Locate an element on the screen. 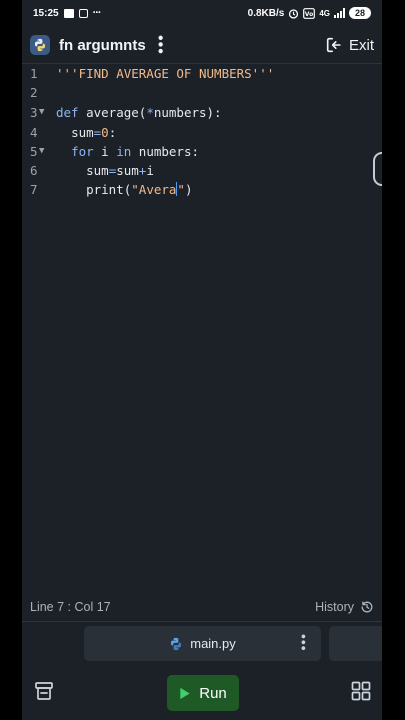 This screenshot has width=405, height=720. file-tabs: main.py ••• is located at coordinates (202, 644).